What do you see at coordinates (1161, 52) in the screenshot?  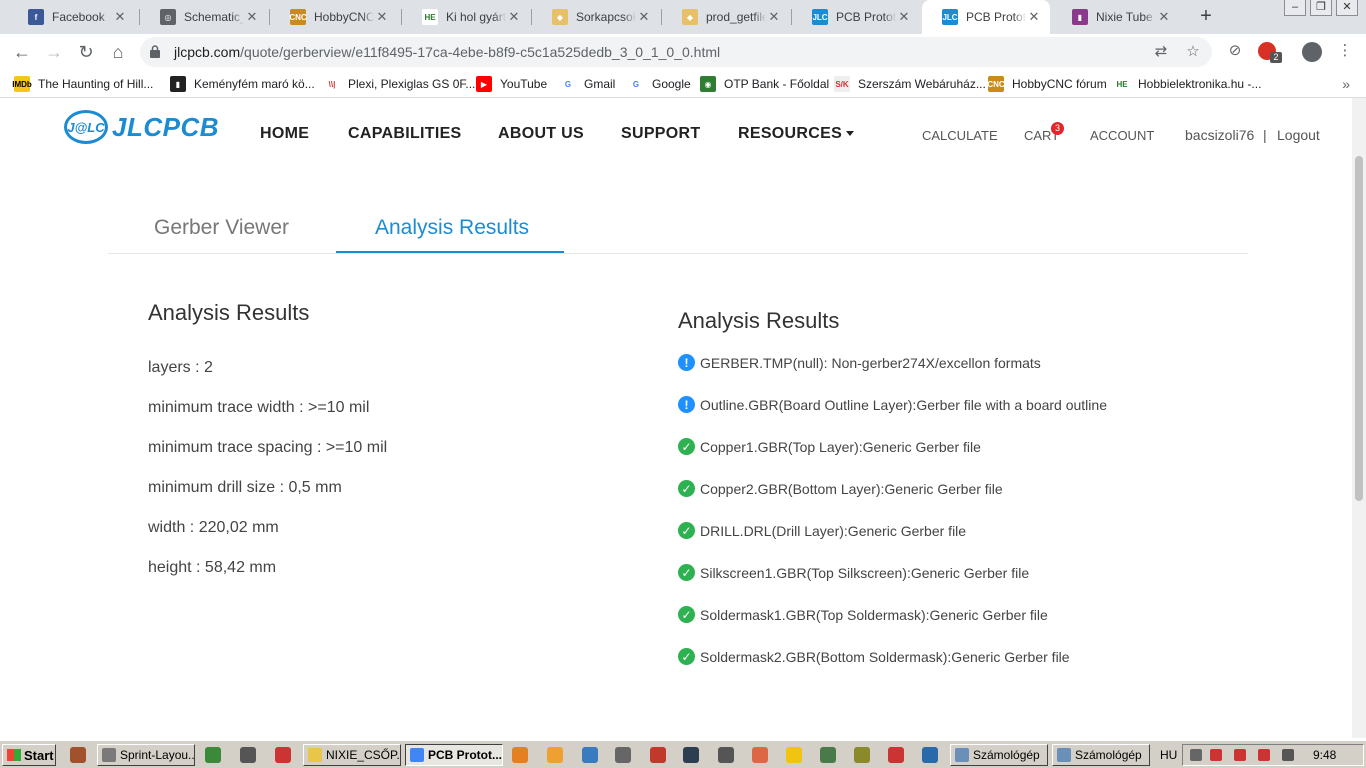 I see `translate-icon: ⇄` at bounding box center [1161, 52].